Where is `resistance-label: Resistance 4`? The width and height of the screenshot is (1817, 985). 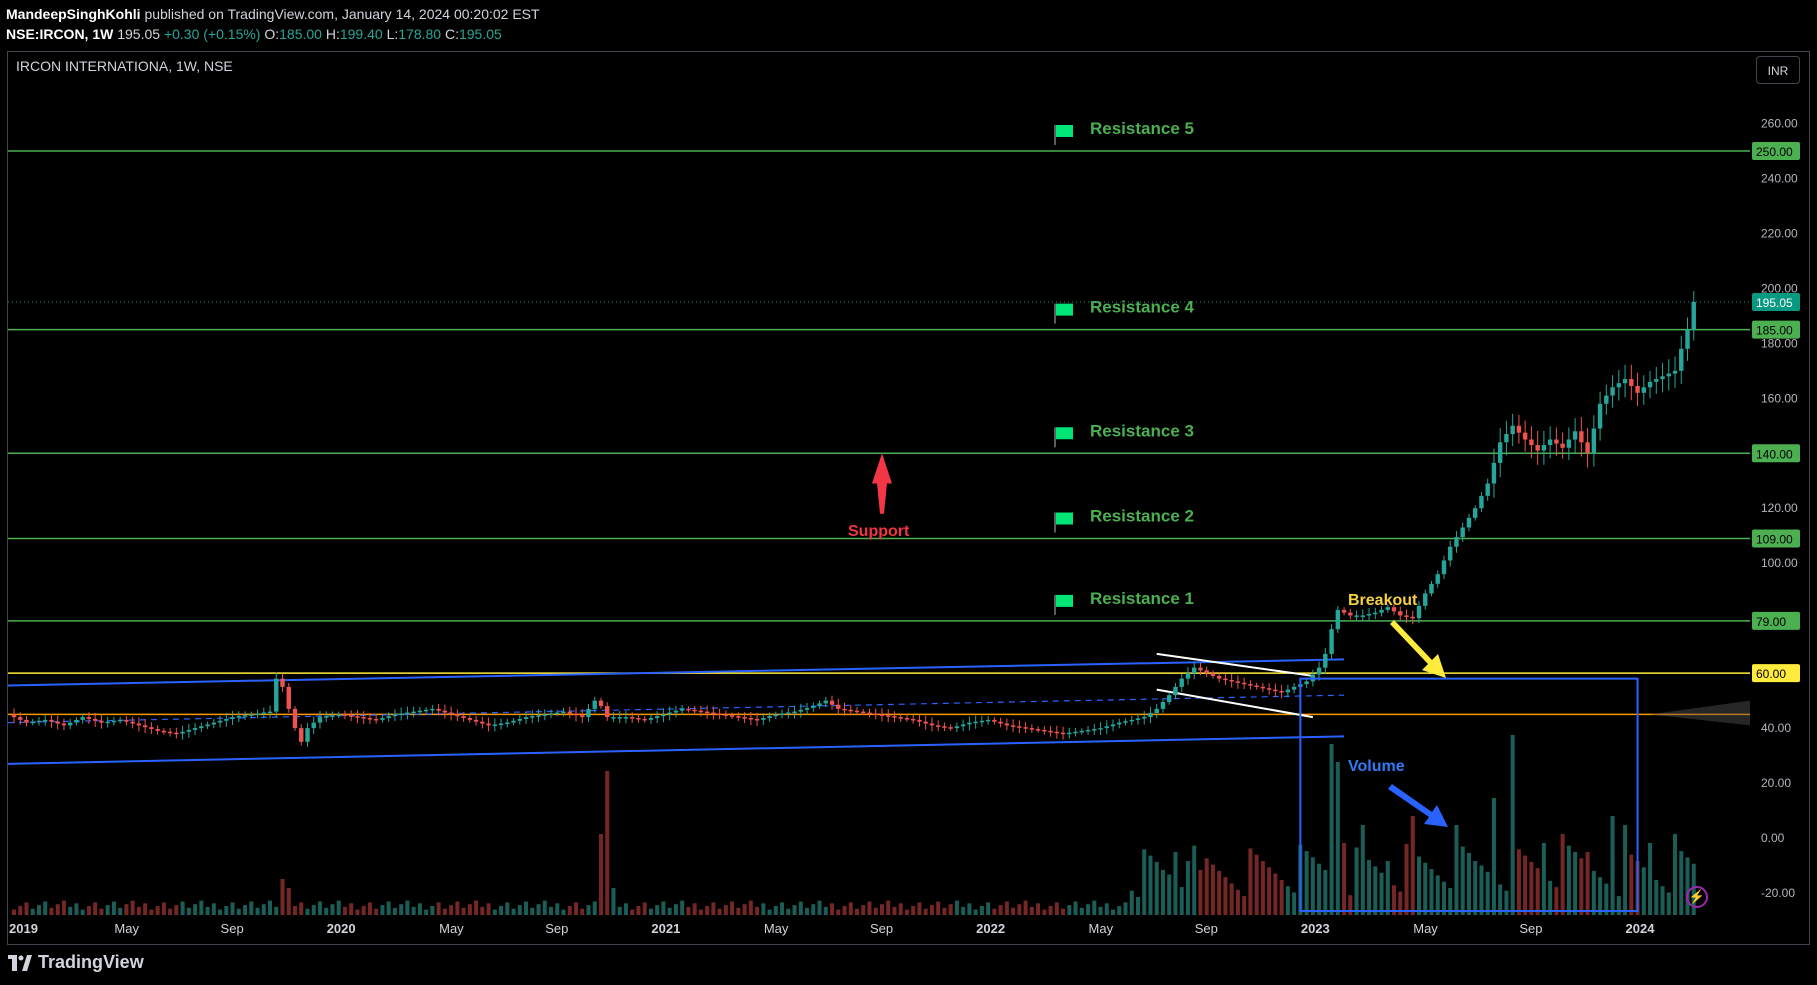
resistance-label: Resistance 4 is located at coordinates (1142, 307).